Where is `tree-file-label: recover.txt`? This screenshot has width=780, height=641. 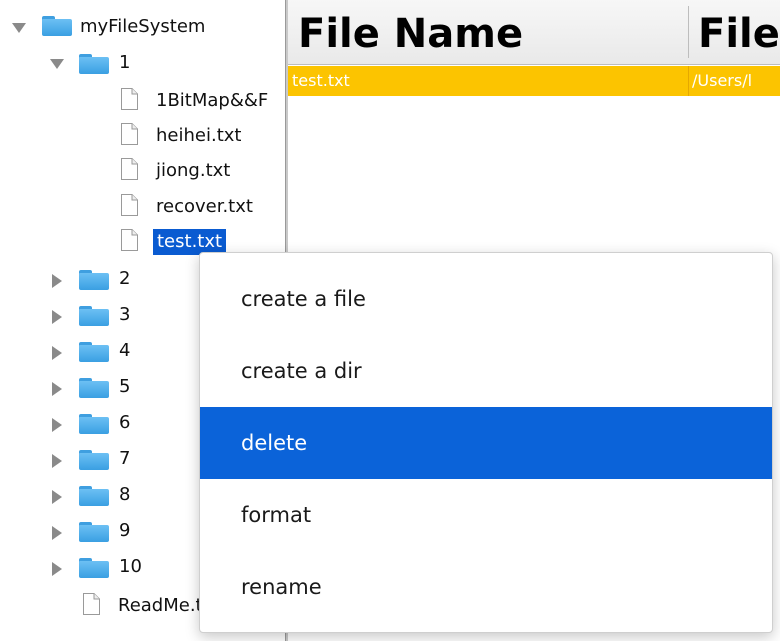 tree-file-label: recover.txt is located at coordinates (204, 206).